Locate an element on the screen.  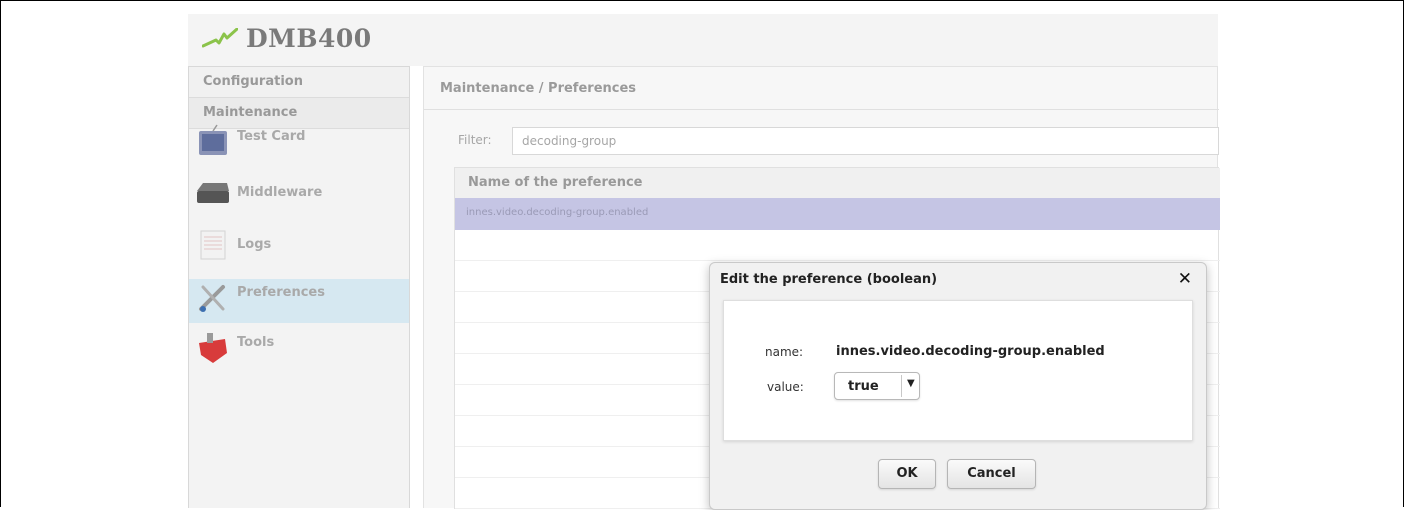
ok-button: OK is located at coordinates (907, 474).